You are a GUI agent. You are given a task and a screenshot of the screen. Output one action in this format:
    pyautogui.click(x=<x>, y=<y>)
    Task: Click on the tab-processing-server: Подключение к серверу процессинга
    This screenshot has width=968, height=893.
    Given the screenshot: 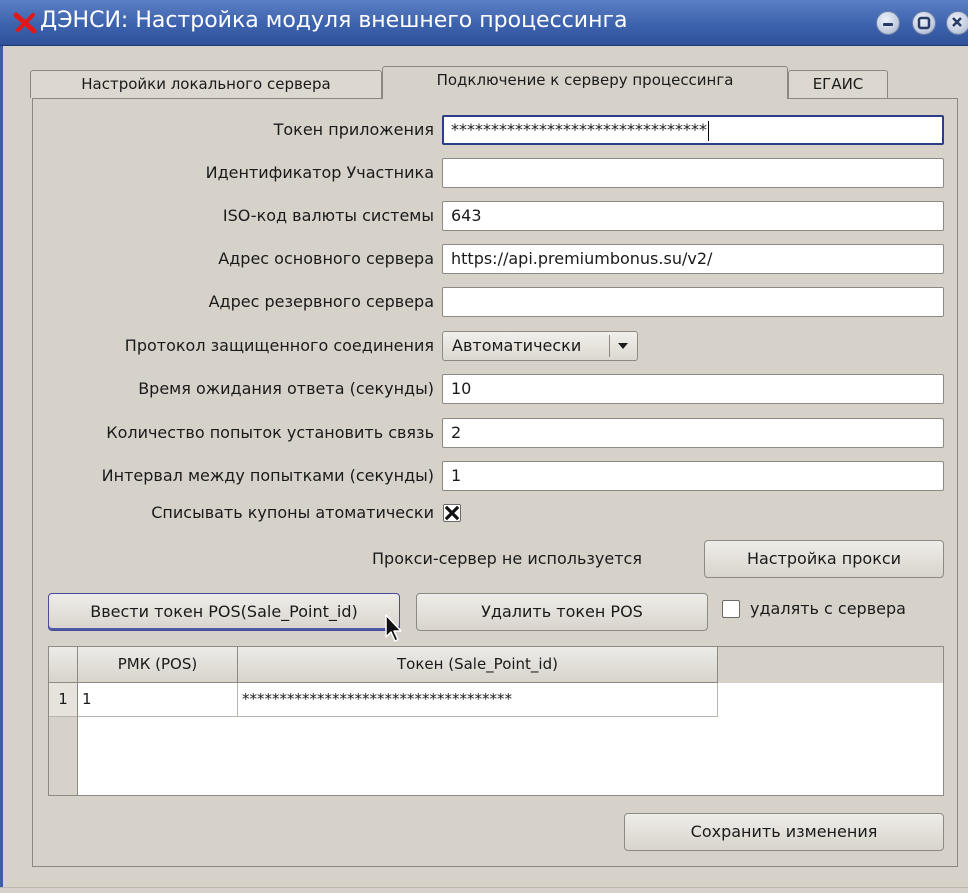 What is the action you would take?
    pyautogui.click(x=585, y=82)
    